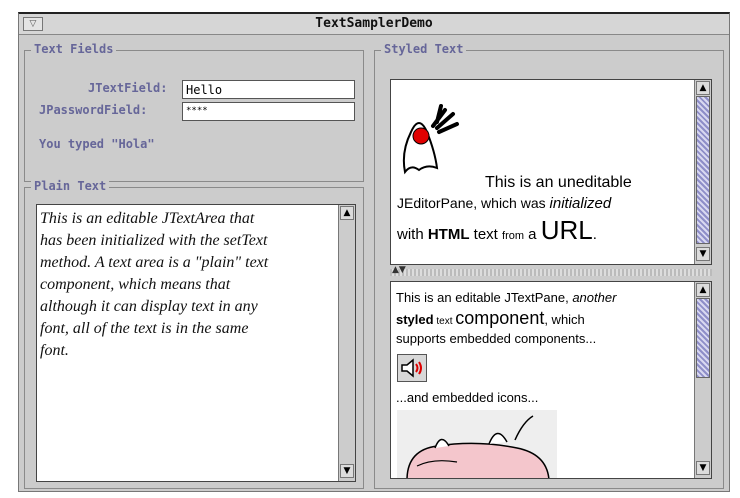 This screenshot has width=740, height=498. Describe the element at coordinates (473, 203) in the screenshot. I see `editor-text: JEditorPane, which was` at that location.